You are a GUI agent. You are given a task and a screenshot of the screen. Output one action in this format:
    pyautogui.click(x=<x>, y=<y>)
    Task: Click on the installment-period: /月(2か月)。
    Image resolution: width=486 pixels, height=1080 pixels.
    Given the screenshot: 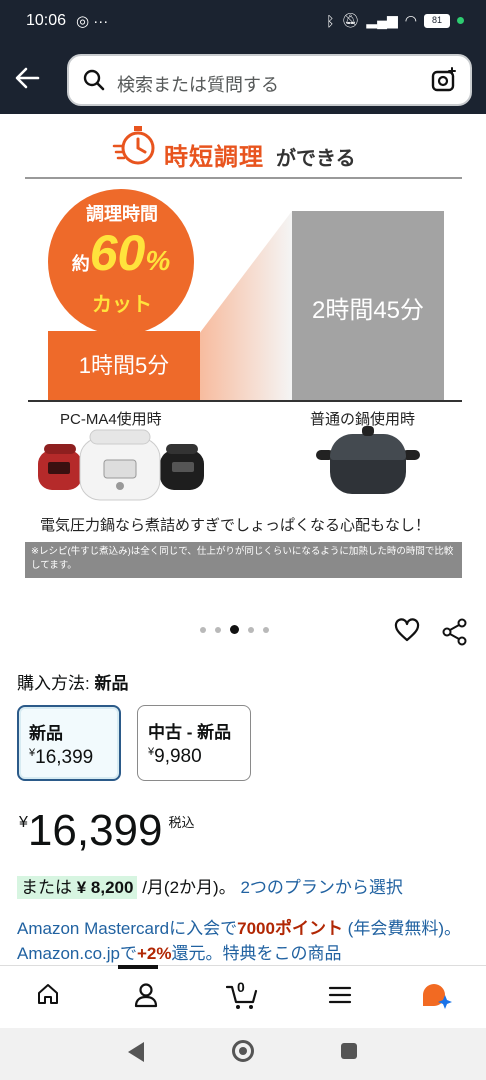 What is the action you would take?
    pyautogui.click(x=189, y=887)
    